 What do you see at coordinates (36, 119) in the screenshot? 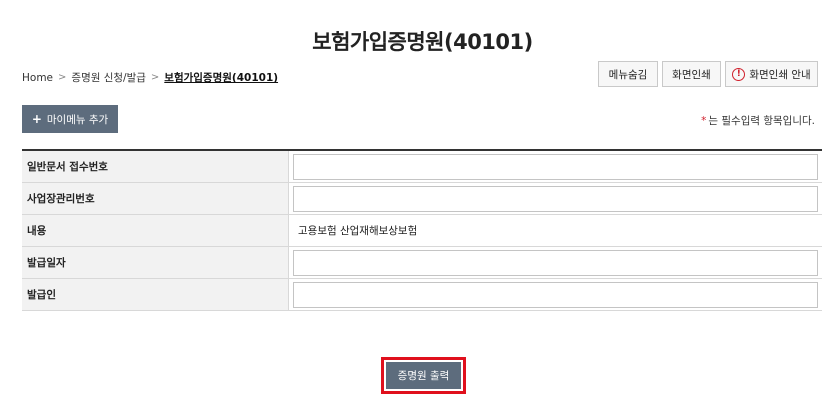
I see `plus-icon: +` at bounding box center [36, 119].